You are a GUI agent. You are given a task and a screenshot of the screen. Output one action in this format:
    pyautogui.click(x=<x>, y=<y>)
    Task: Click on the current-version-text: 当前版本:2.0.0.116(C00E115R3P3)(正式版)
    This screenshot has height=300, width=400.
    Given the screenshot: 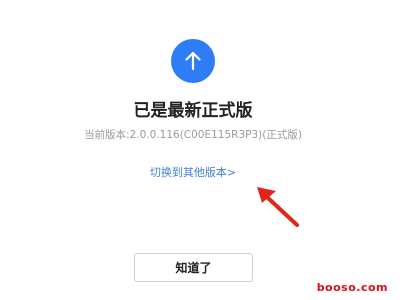 What is the action you would take?
    pyautogui.click(x=193, y=135)
    